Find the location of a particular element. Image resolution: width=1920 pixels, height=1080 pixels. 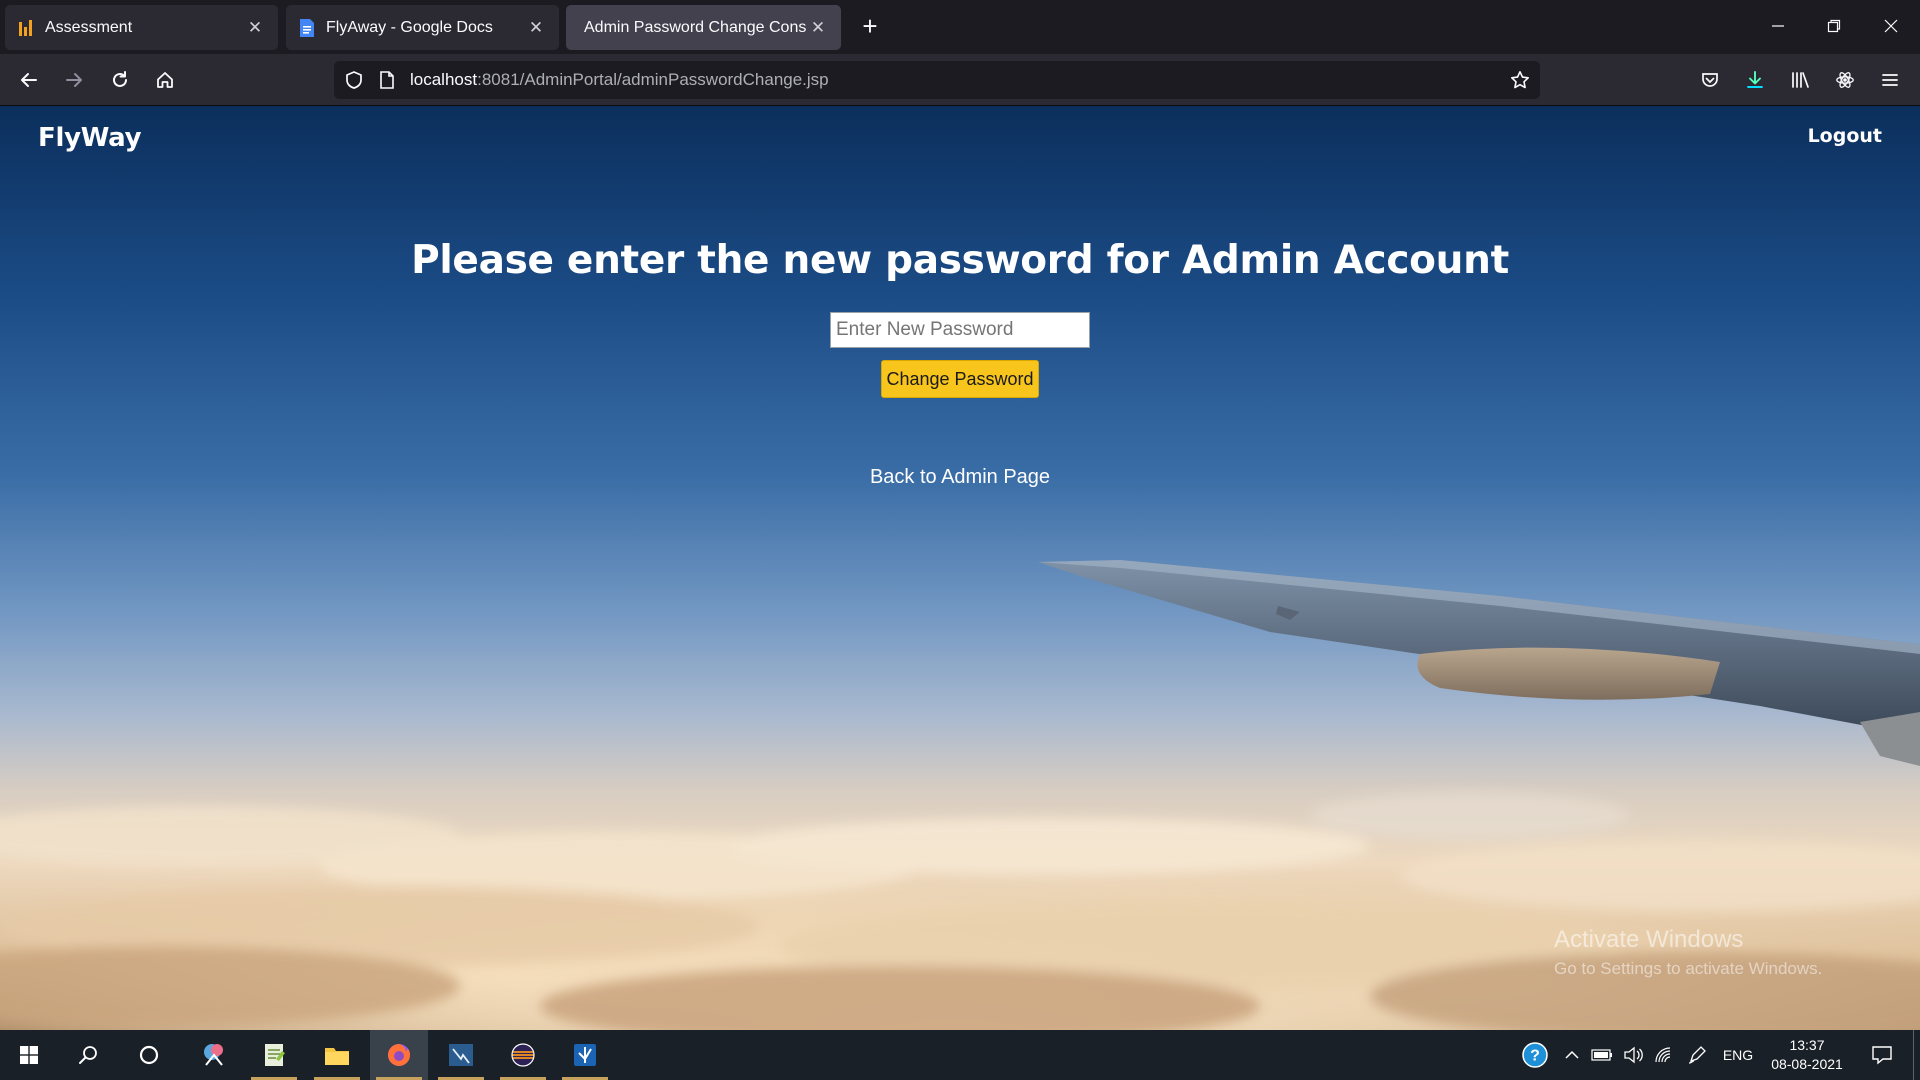

notepad-plus-icon is located at coordinates (274, 1055).